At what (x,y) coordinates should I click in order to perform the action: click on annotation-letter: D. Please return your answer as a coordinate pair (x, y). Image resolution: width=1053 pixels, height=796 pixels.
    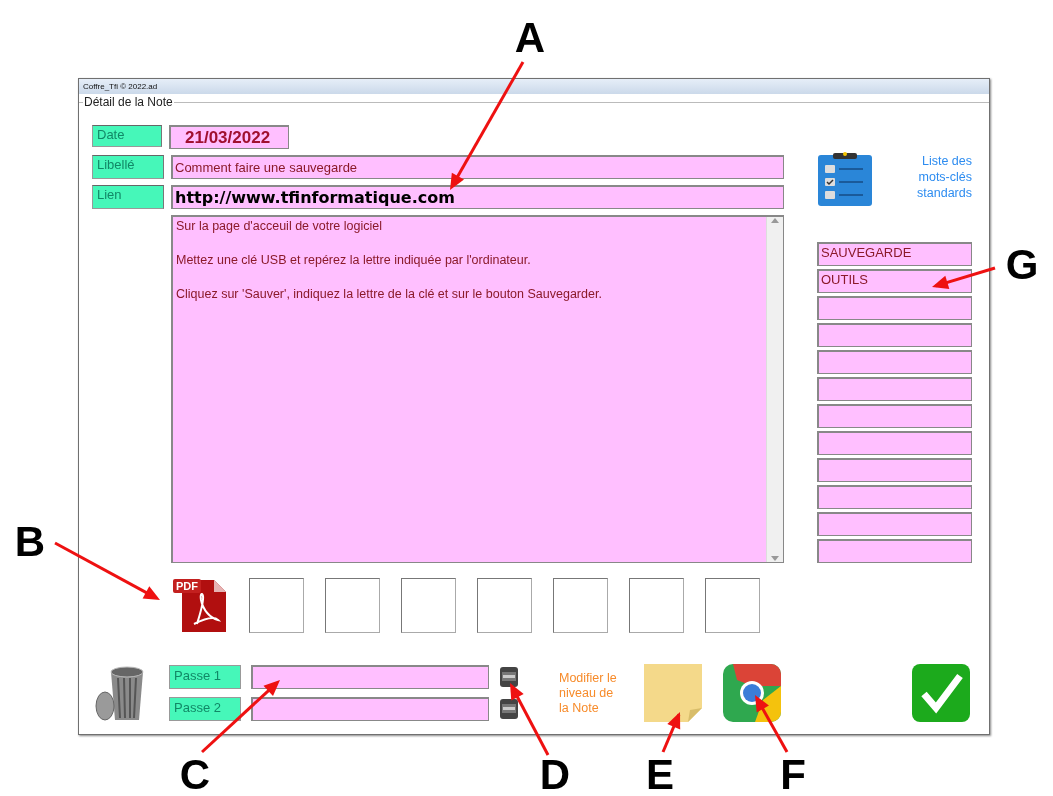
    Looking at the image, I should click on (555, 775).